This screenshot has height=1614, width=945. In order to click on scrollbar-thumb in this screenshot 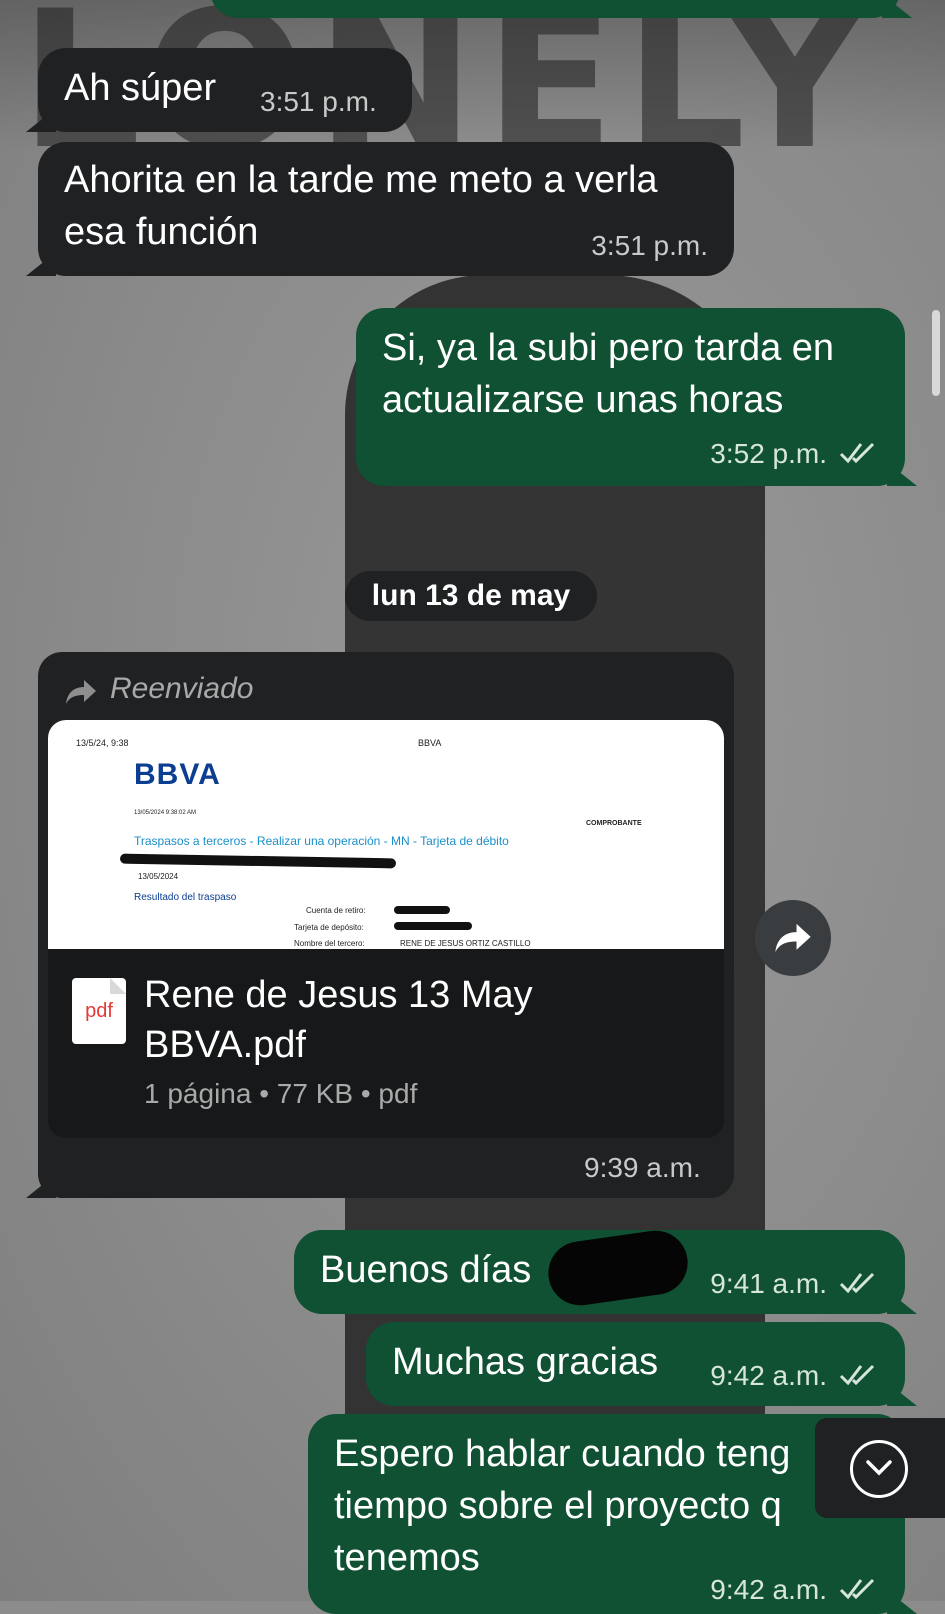, I will do `click(936, 353)`.